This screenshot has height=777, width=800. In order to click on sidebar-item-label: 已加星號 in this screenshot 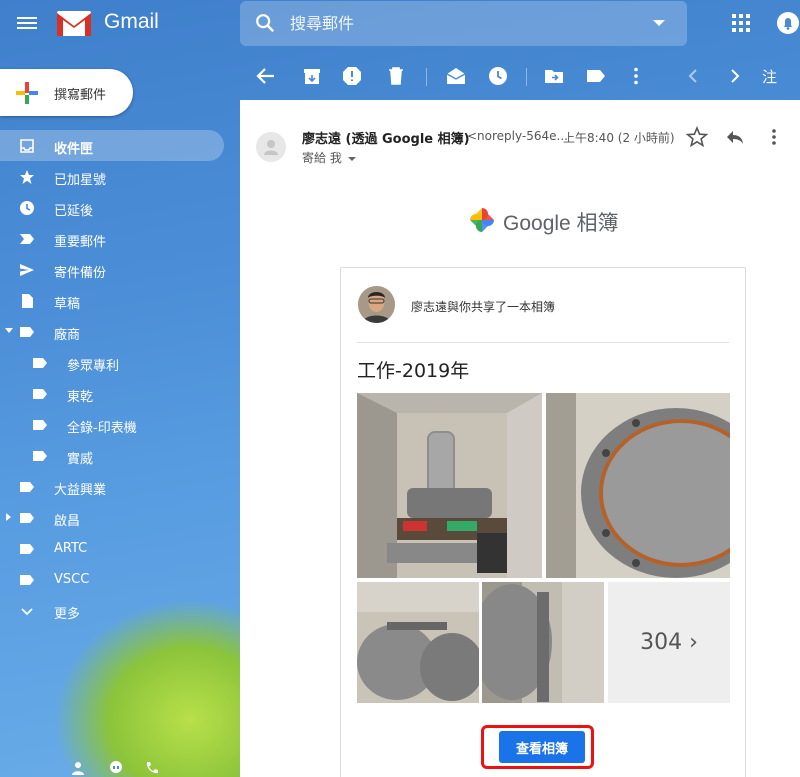, I will do `click(80, 180)`.